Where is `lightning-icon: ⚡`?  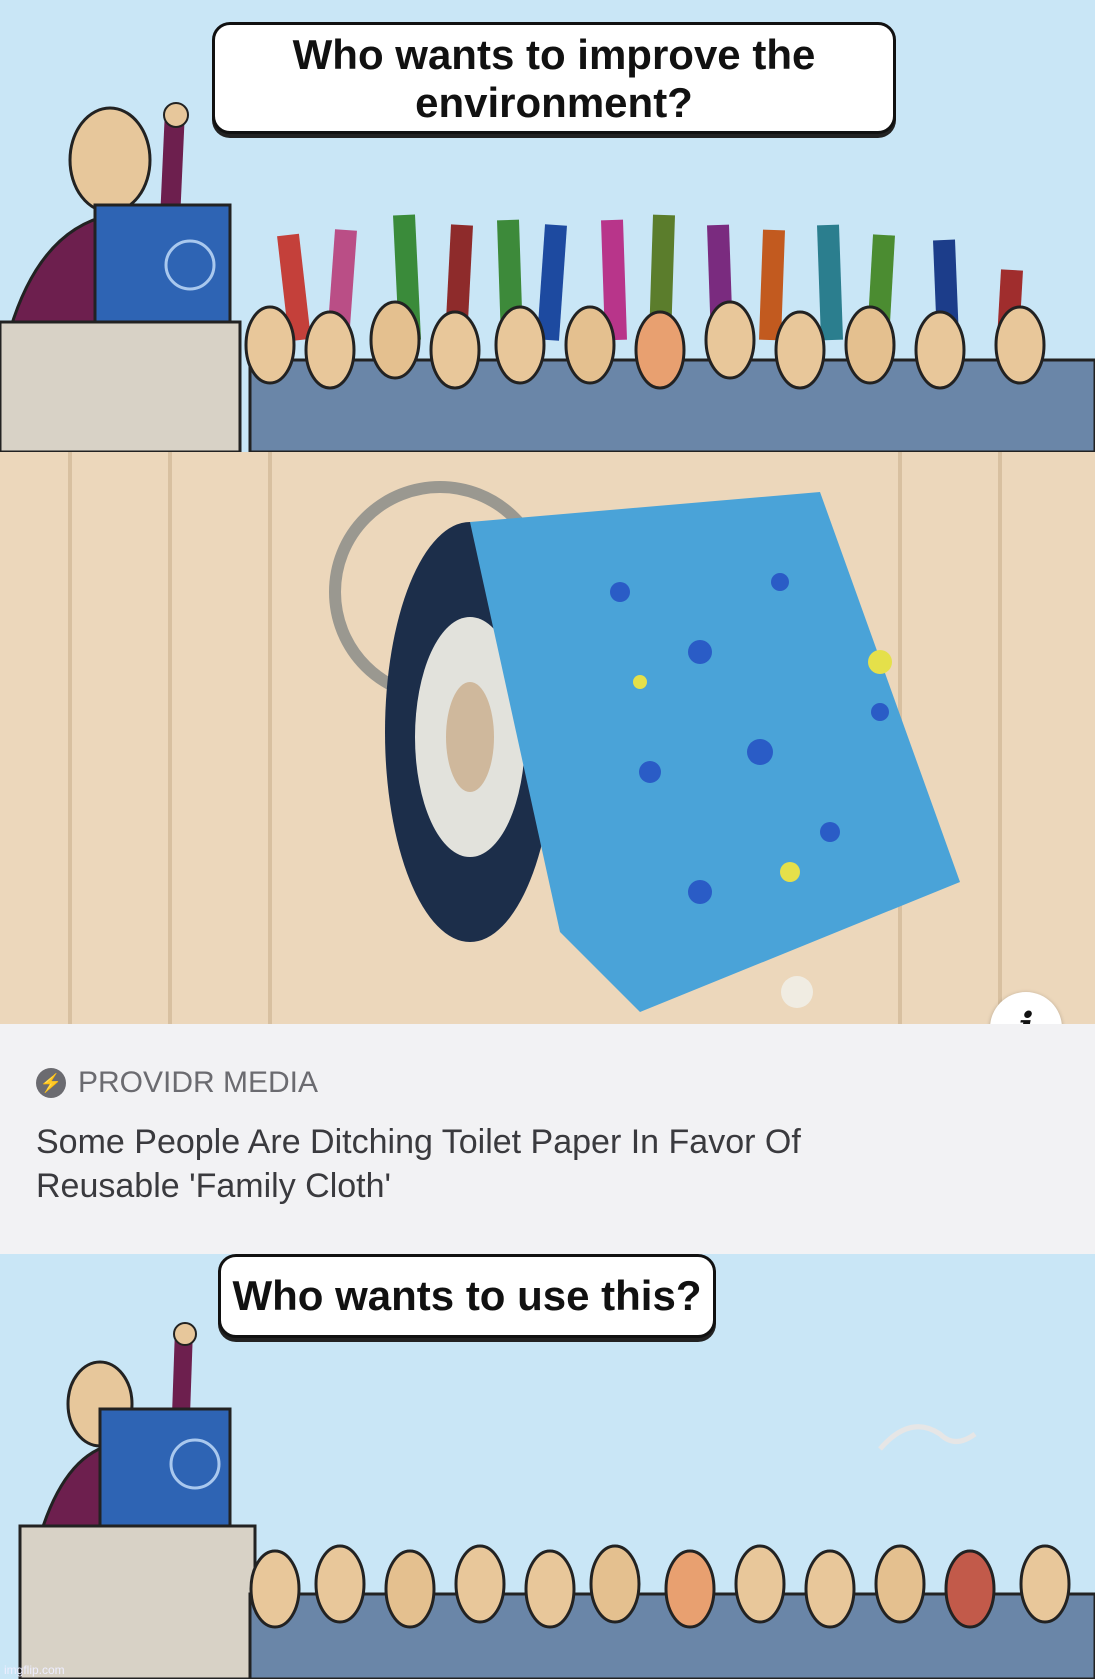
lightning-icon: ⚡ is located at coordinates (51, 1083).